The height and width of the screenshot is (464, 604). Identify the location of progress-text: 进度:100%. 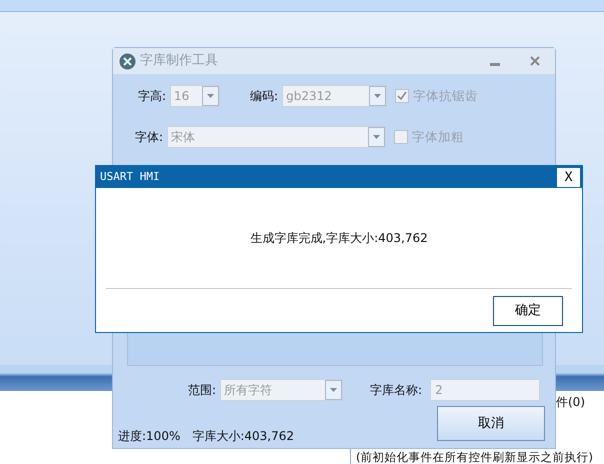
(149, 436).